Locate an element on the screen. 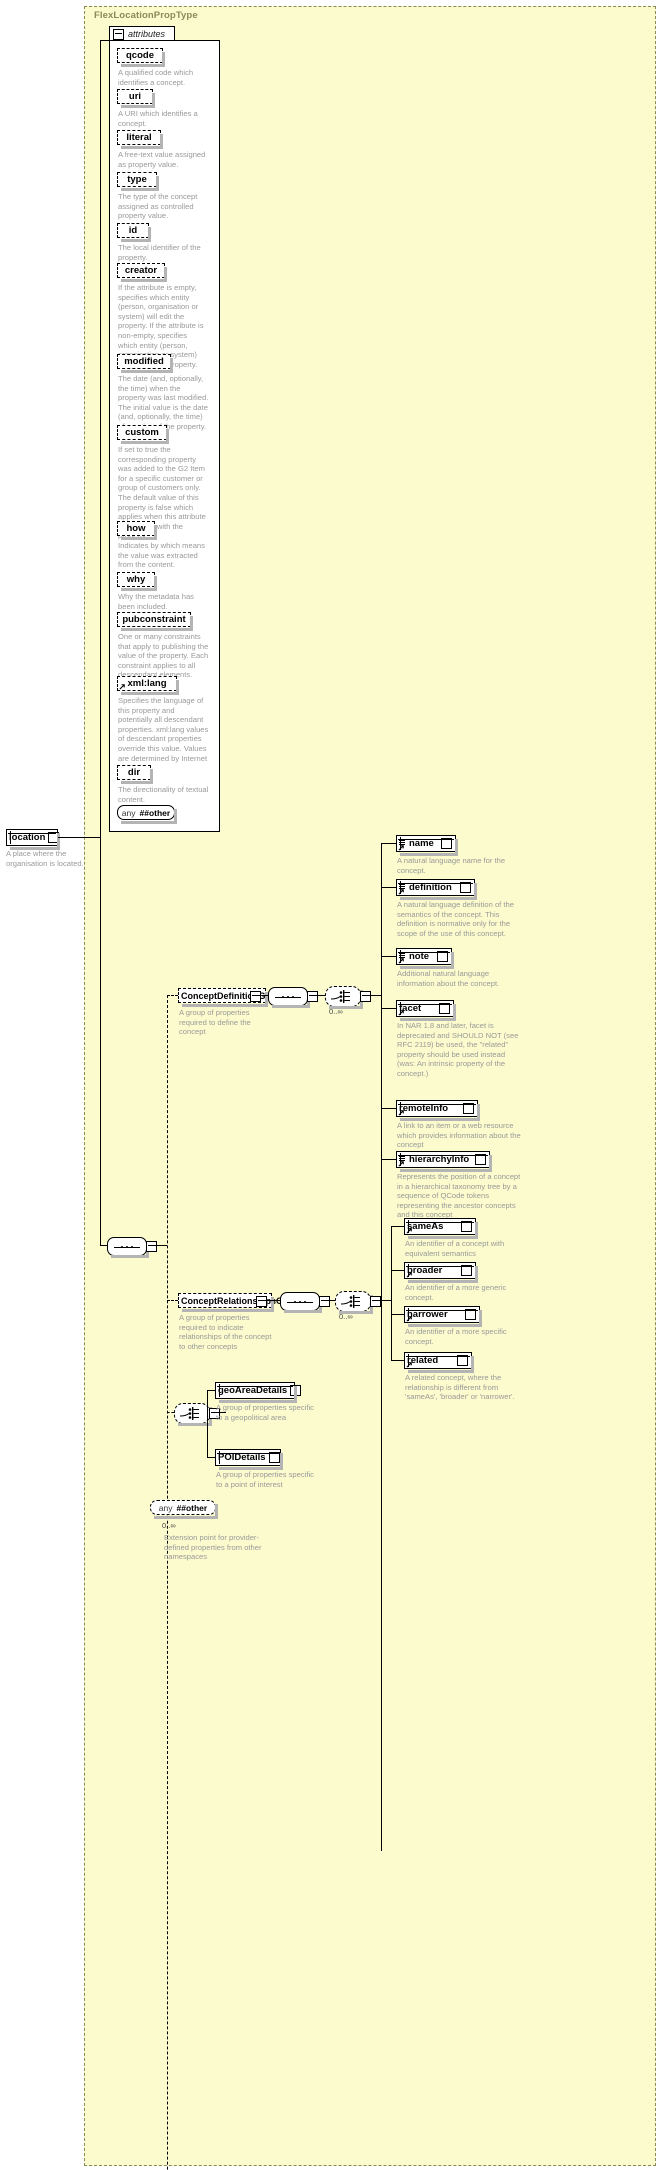  connector-details-choice-h is located at coordinates (170, 1412).